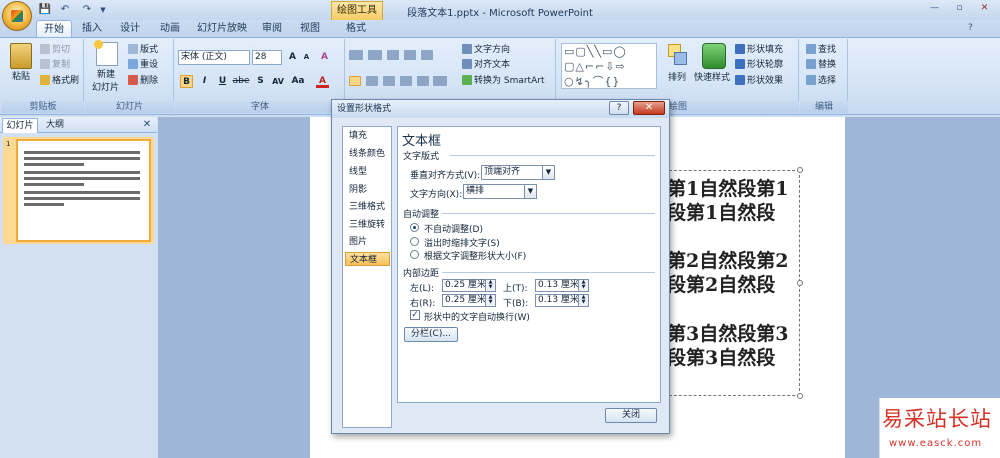  I want to click on grow-font-button: A, so click(292, 57).